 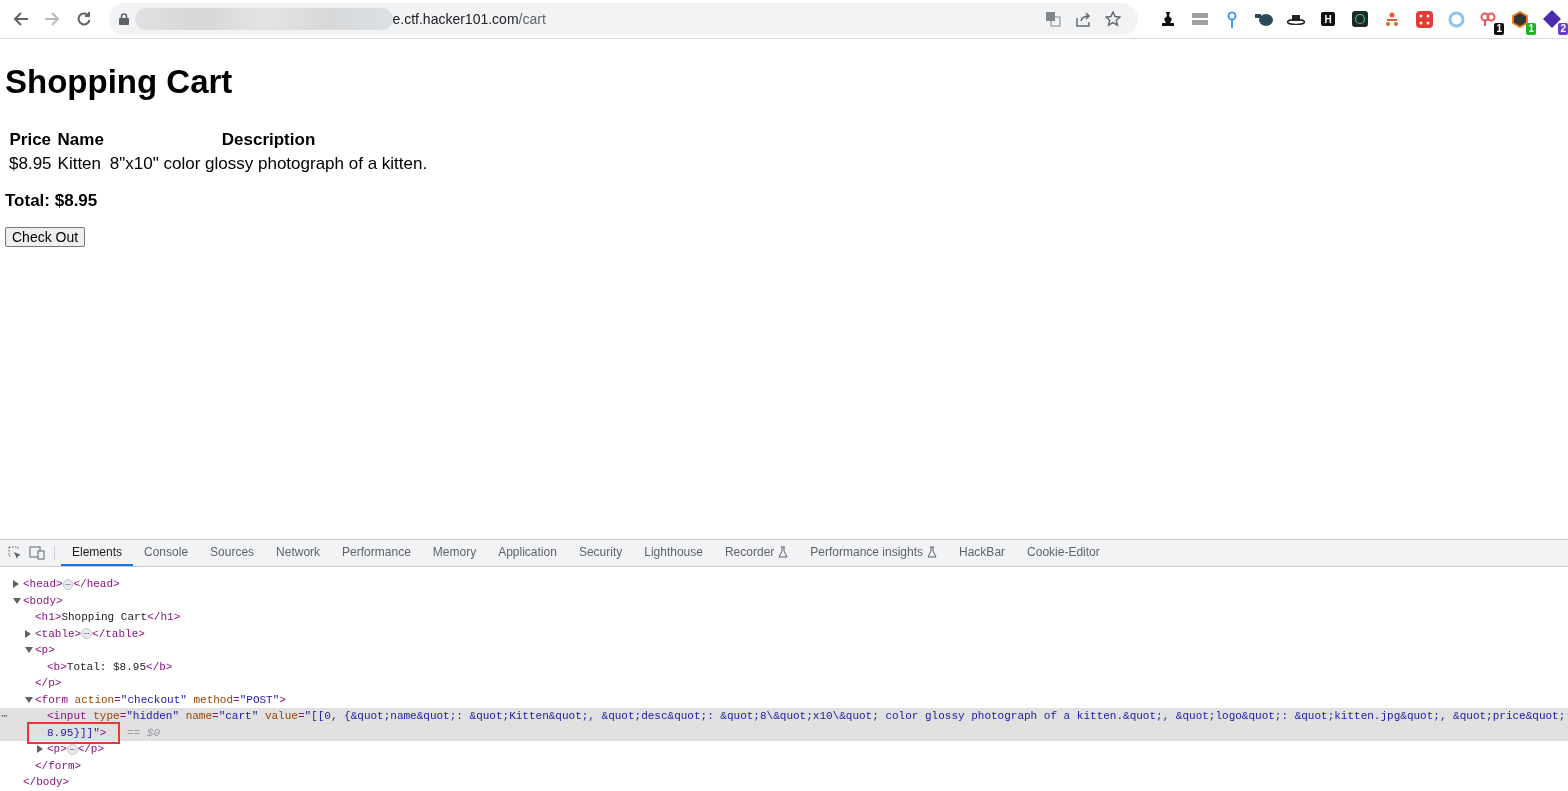 What do you see at coordinates (376, 553) in the screenshot?
I see `devtools-tab: Performance` at bounding box center [376, 553].